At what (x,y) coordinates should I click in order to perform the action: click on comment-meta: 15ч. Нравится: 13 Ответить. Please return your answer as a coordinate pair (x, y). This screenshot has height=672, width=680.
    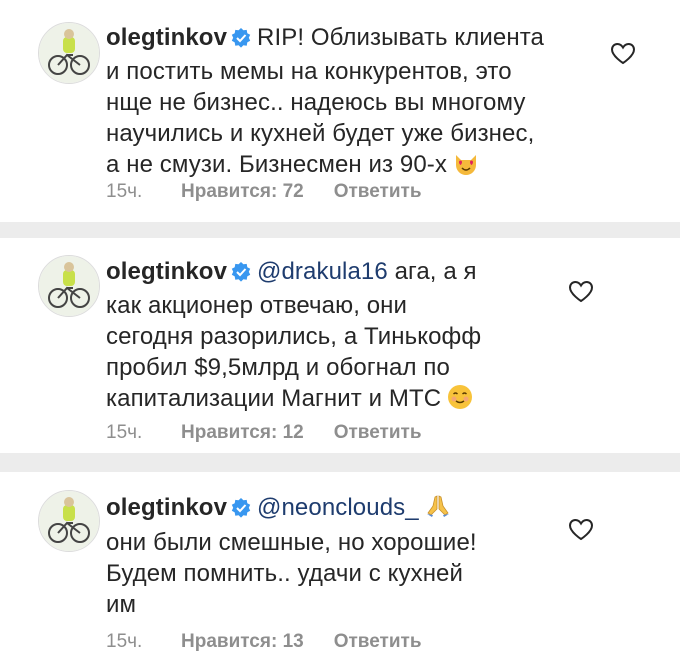
    Looking at the image, I should click on (264, 642).